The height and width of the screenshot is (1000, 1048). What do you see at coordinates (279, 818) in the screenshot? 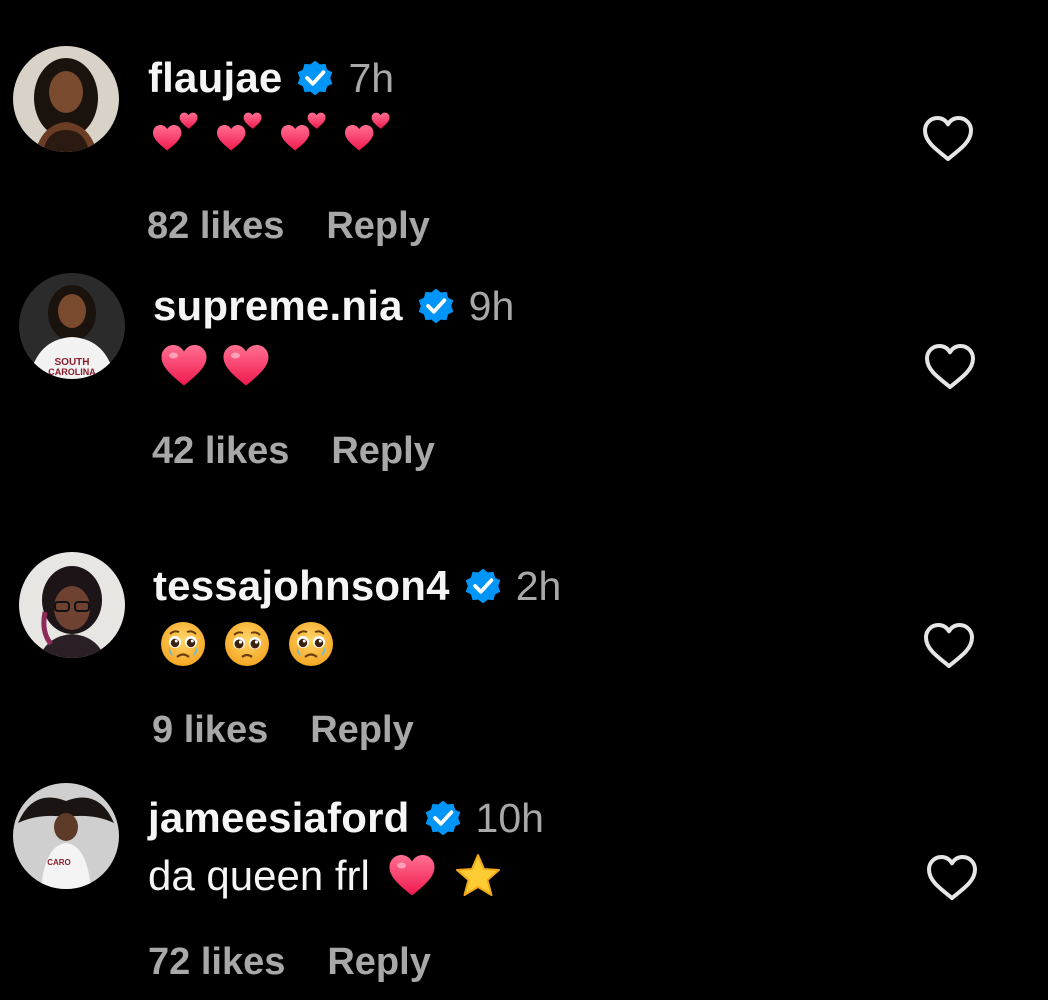
I see `username: jameesiaford` at bounding box center [279, 818].